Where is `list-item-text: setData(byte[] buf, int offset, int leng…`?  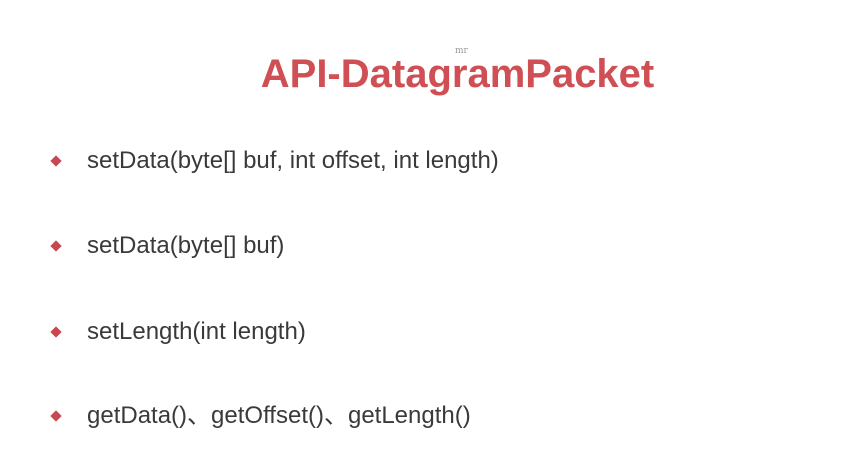 list-item-text: setData(byte[] buf, int offset, int leng… is located at coordinates (293, 160).